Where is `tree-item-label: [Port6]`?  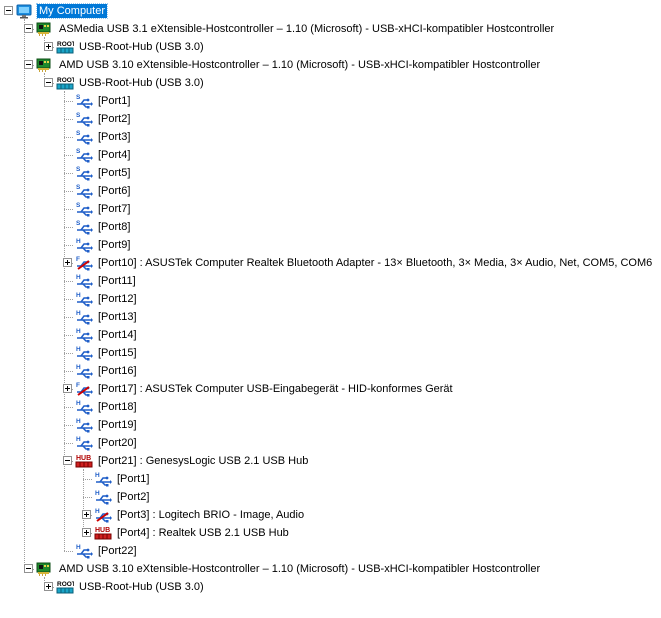 tree-item-label: [Port6] is located at coordinates (114, 191).